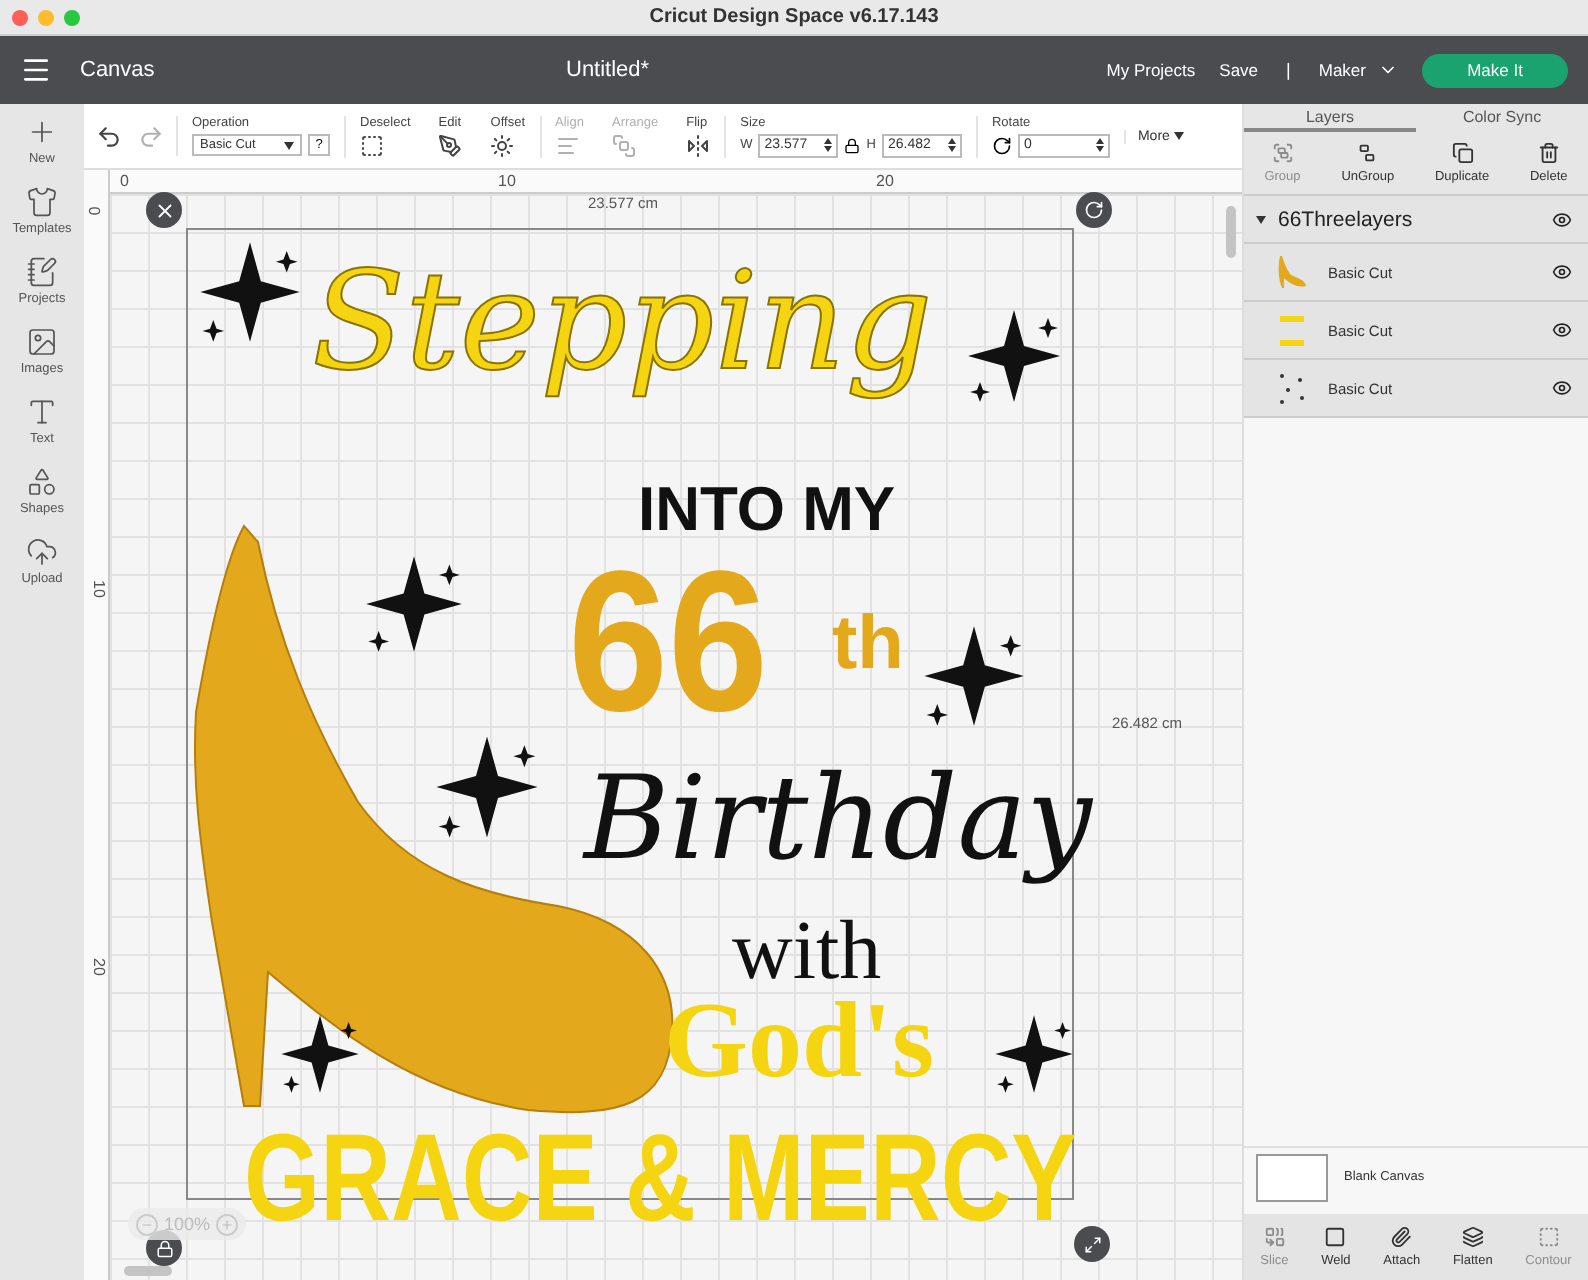  Describe the element at coordinates (1239, 70) in the screenshot. I see `top-link: Save` at that location.